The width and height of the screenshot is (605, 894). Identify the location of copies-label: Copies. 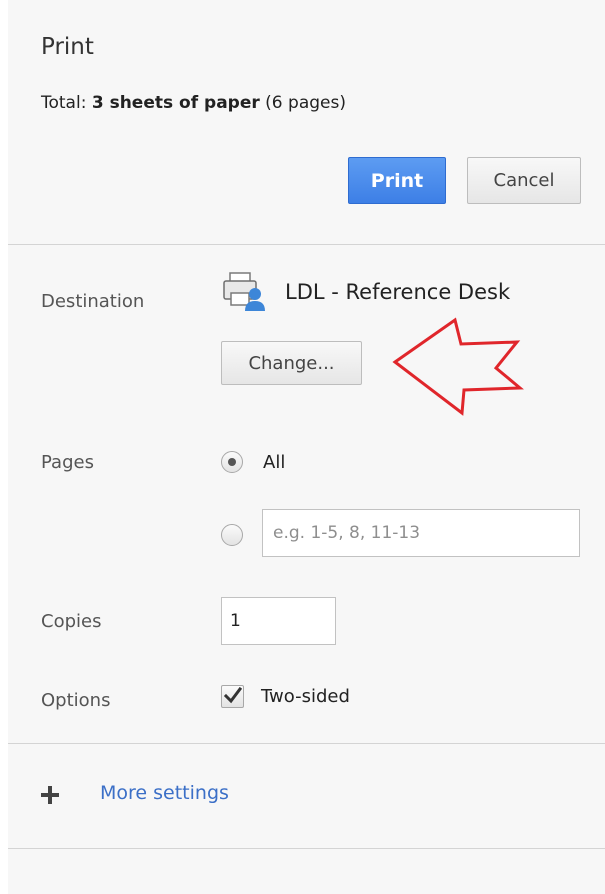
(71, 621).